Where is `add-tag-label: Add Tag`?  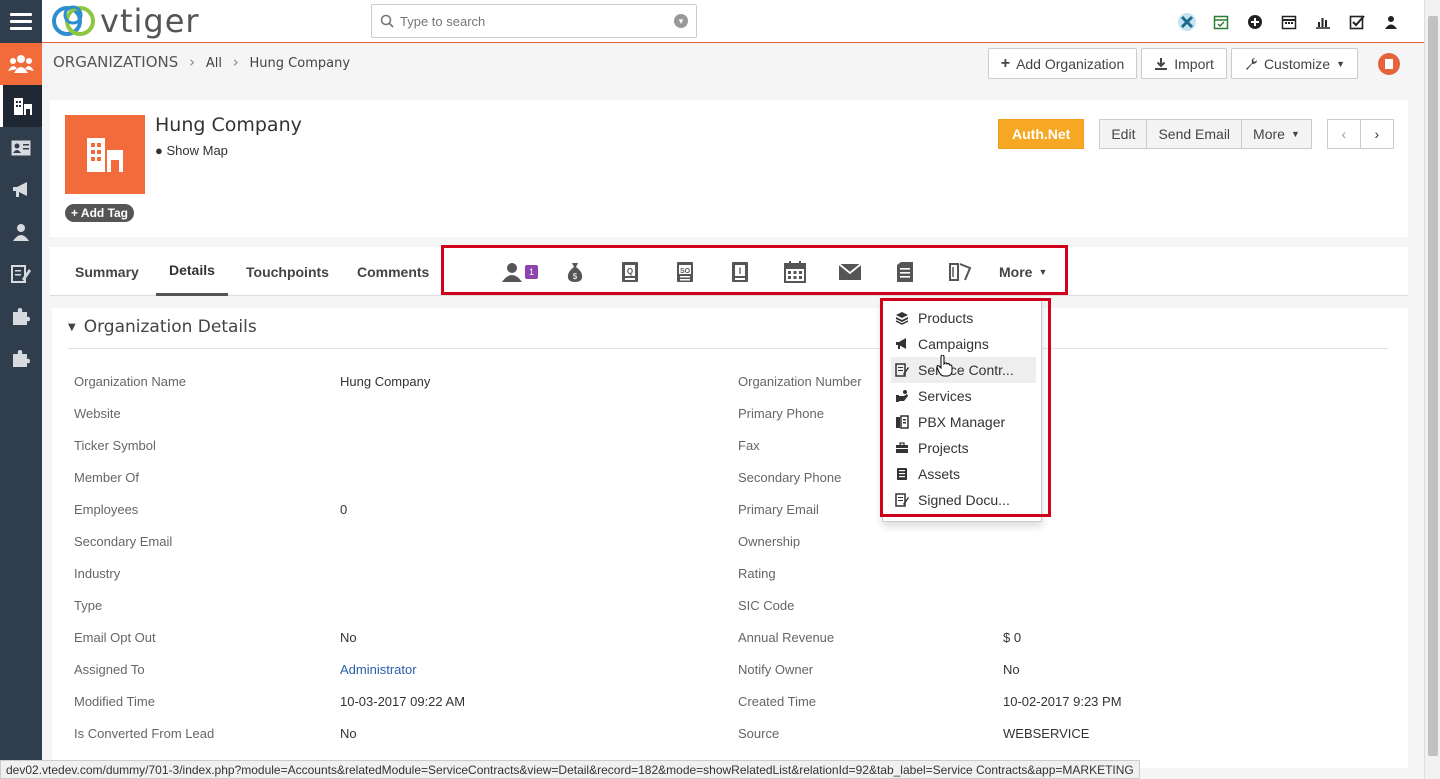
add-tag-label: Add Tag is located at coordinates (104, 213).